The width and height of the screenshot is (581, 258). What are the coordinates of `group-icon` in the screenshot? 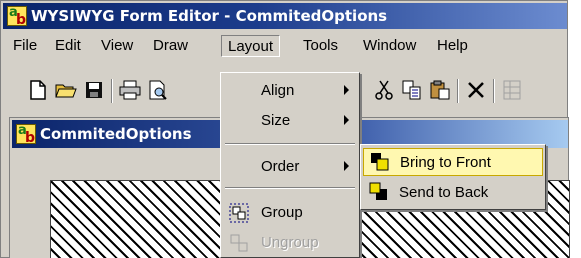 It's located at (239, 213).